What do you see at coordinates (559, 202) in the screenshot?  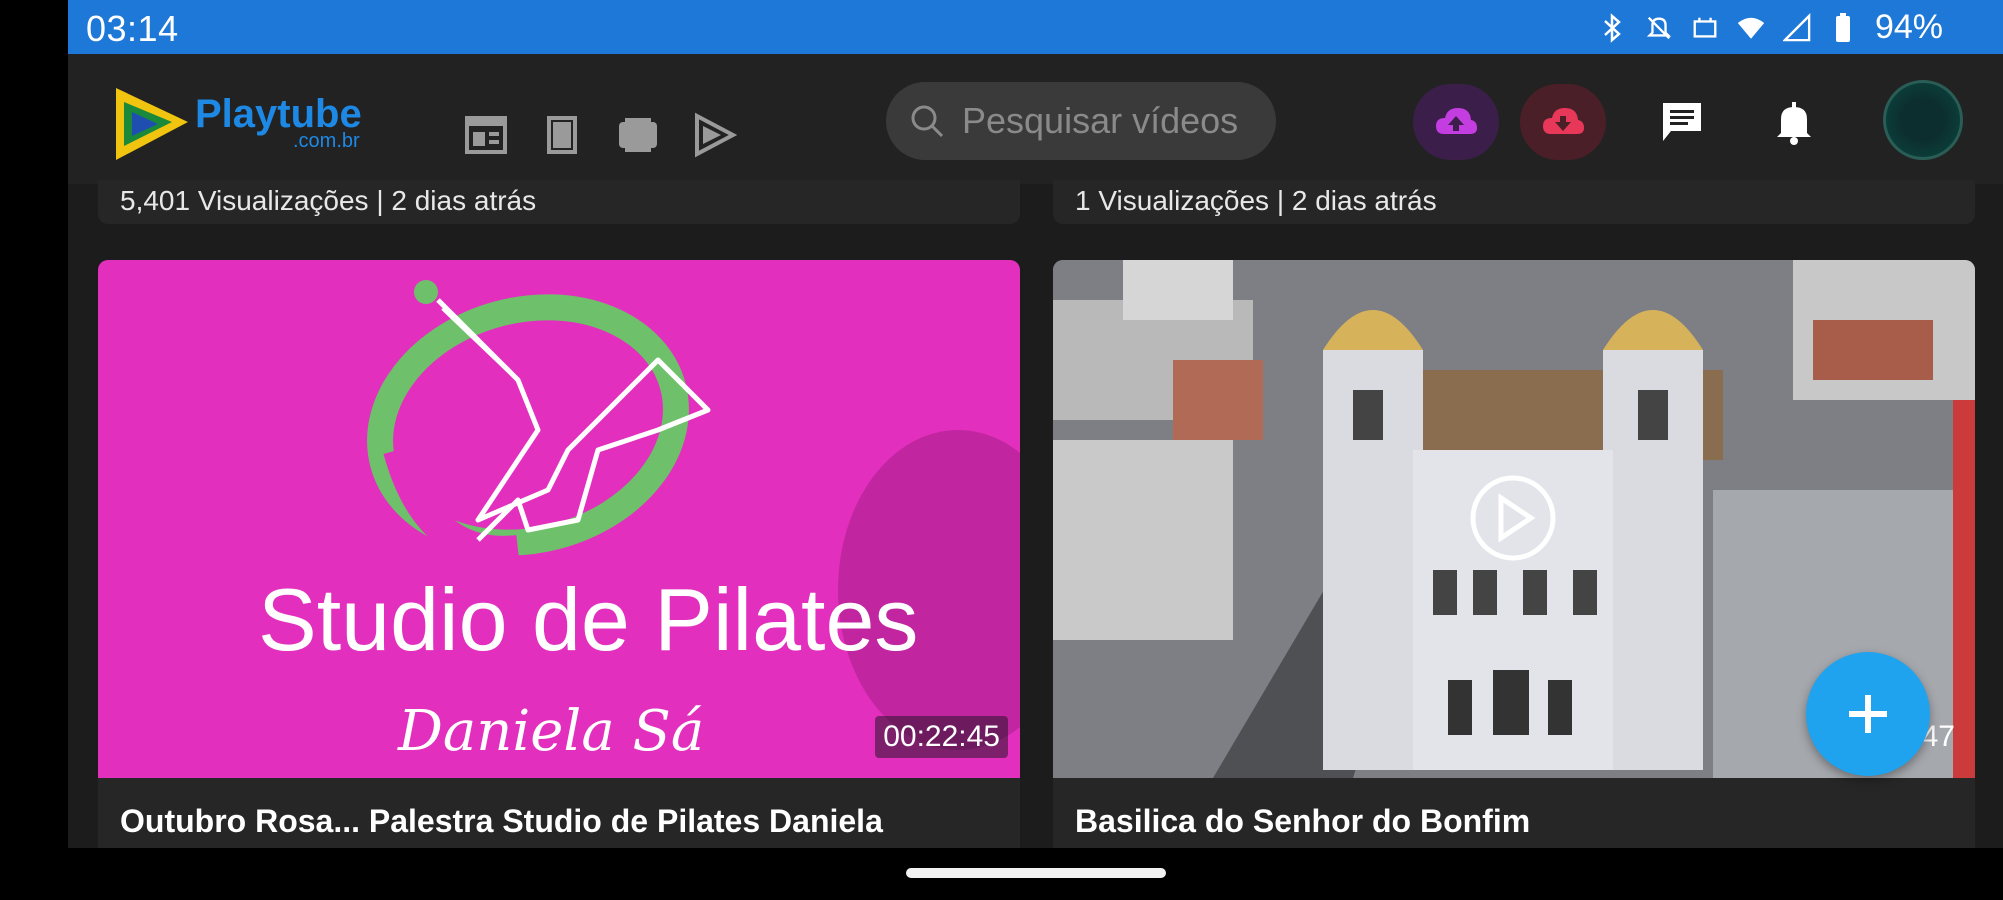 I see `video-meta-previous-1: 5,401 Visualizações | 2 dias atrás` at bounding box center [559, 202].